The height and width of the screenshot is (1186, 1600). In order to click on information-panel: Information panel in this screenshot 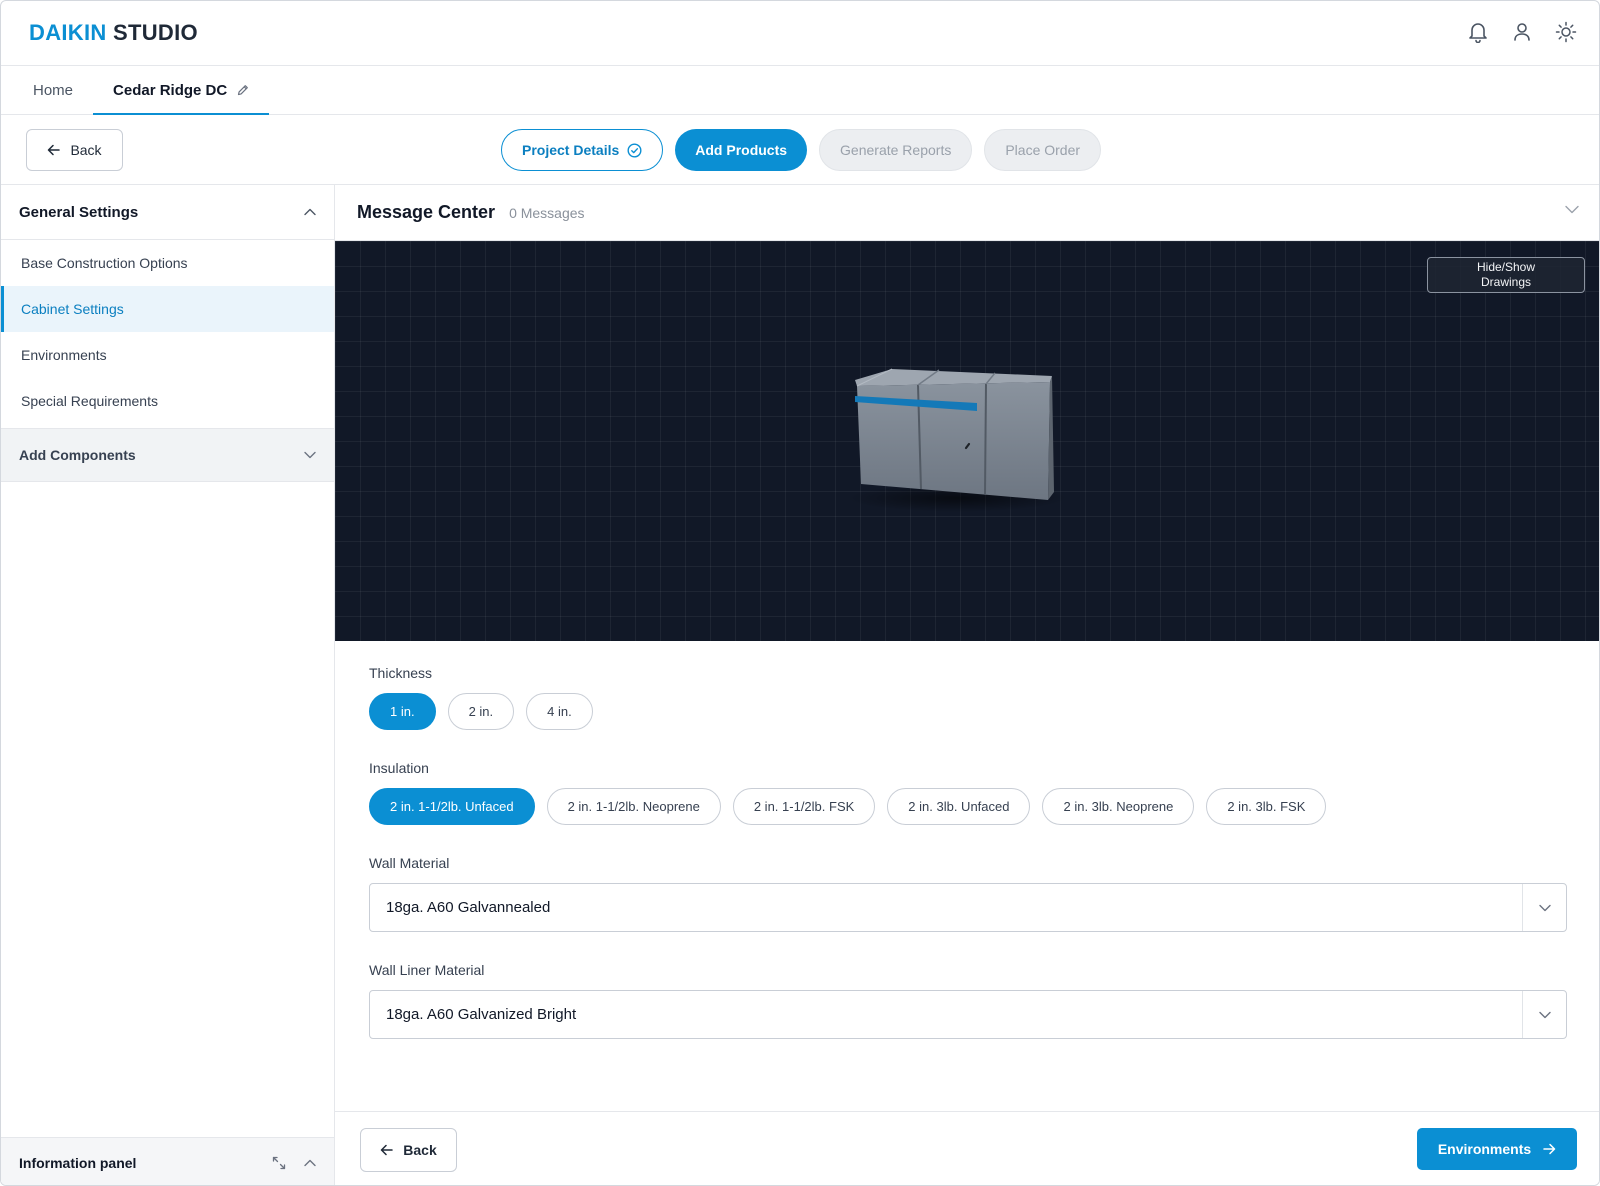, I will do `click(167, 1161)`.